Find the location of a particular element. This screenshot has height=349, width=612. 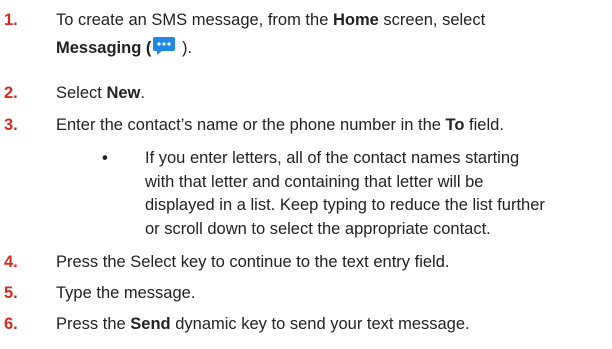

step-text-part: . is located at coordinates (142, 93).